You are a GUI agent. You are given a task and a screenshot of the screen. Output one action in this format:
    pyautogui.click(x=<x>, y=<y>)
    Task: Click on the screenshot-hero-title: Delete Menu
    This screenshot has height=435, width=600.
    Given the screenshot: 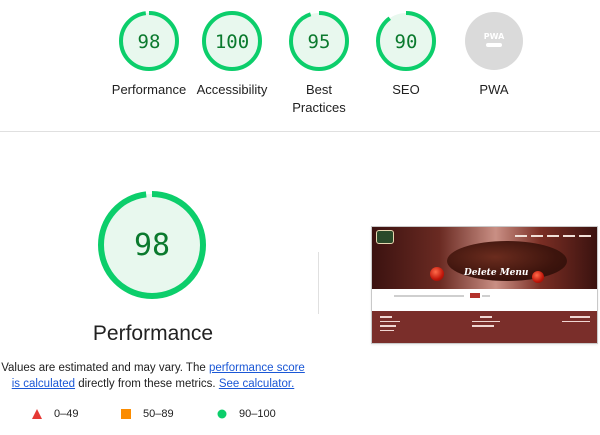 What is the action you would take?
    pyautogui.click(x=496, y=273)
    